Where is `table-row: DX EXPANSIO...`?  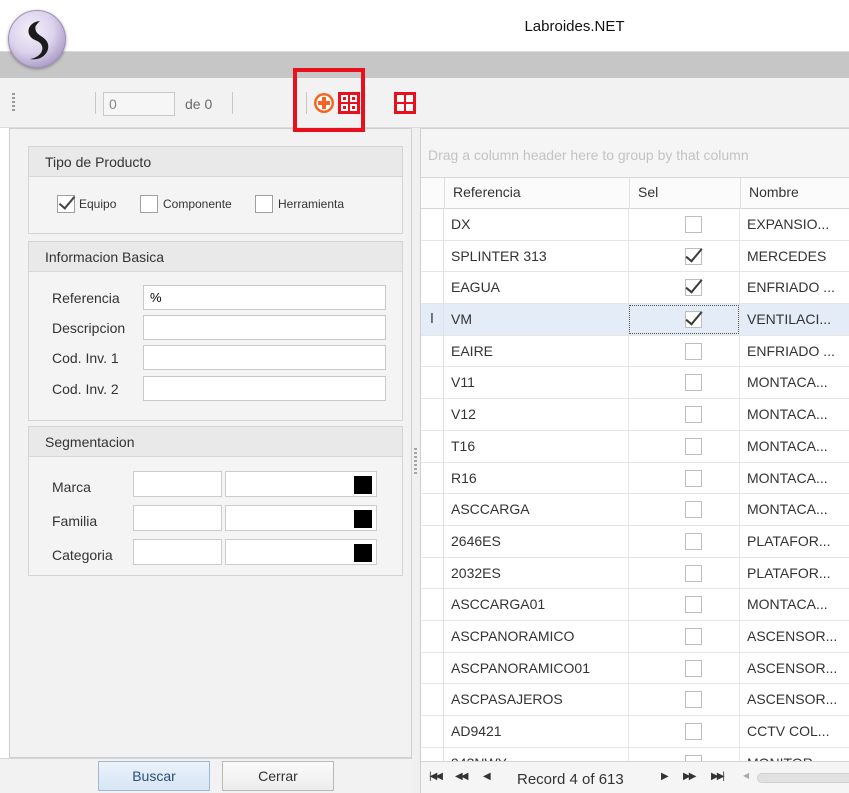 table-row: DX EXPANSIO... is located at coordinates (635, 225).